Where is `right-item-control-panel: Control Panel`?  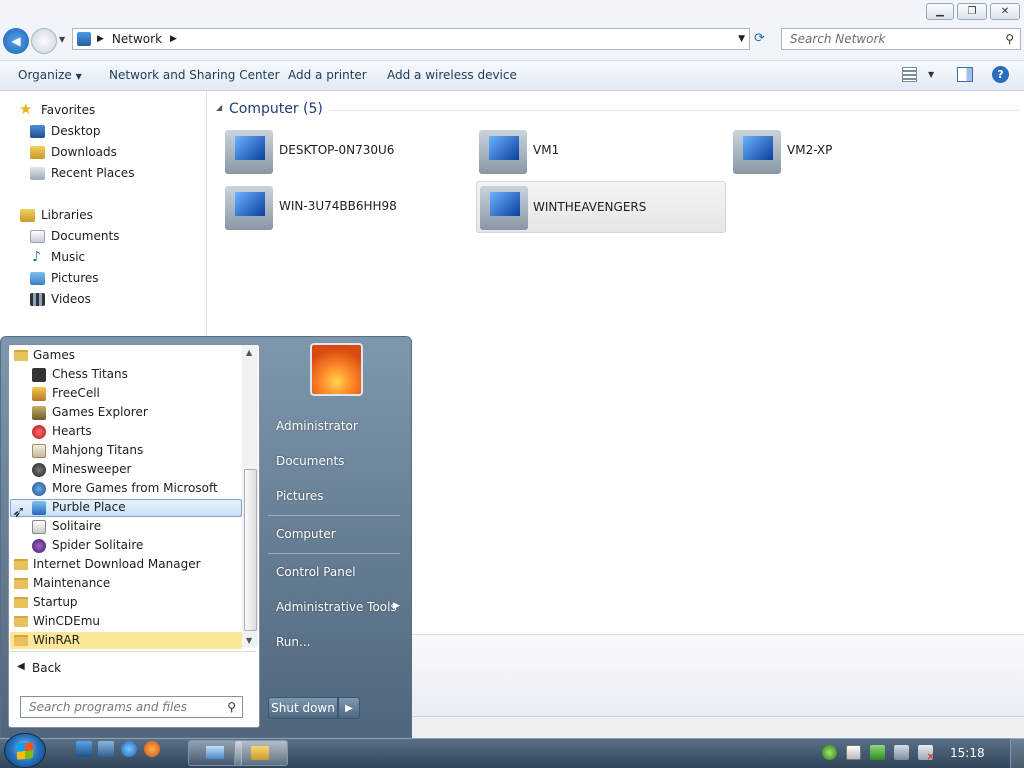 right-item-control-panel: Control Panel is located at coordinates (316, 572).